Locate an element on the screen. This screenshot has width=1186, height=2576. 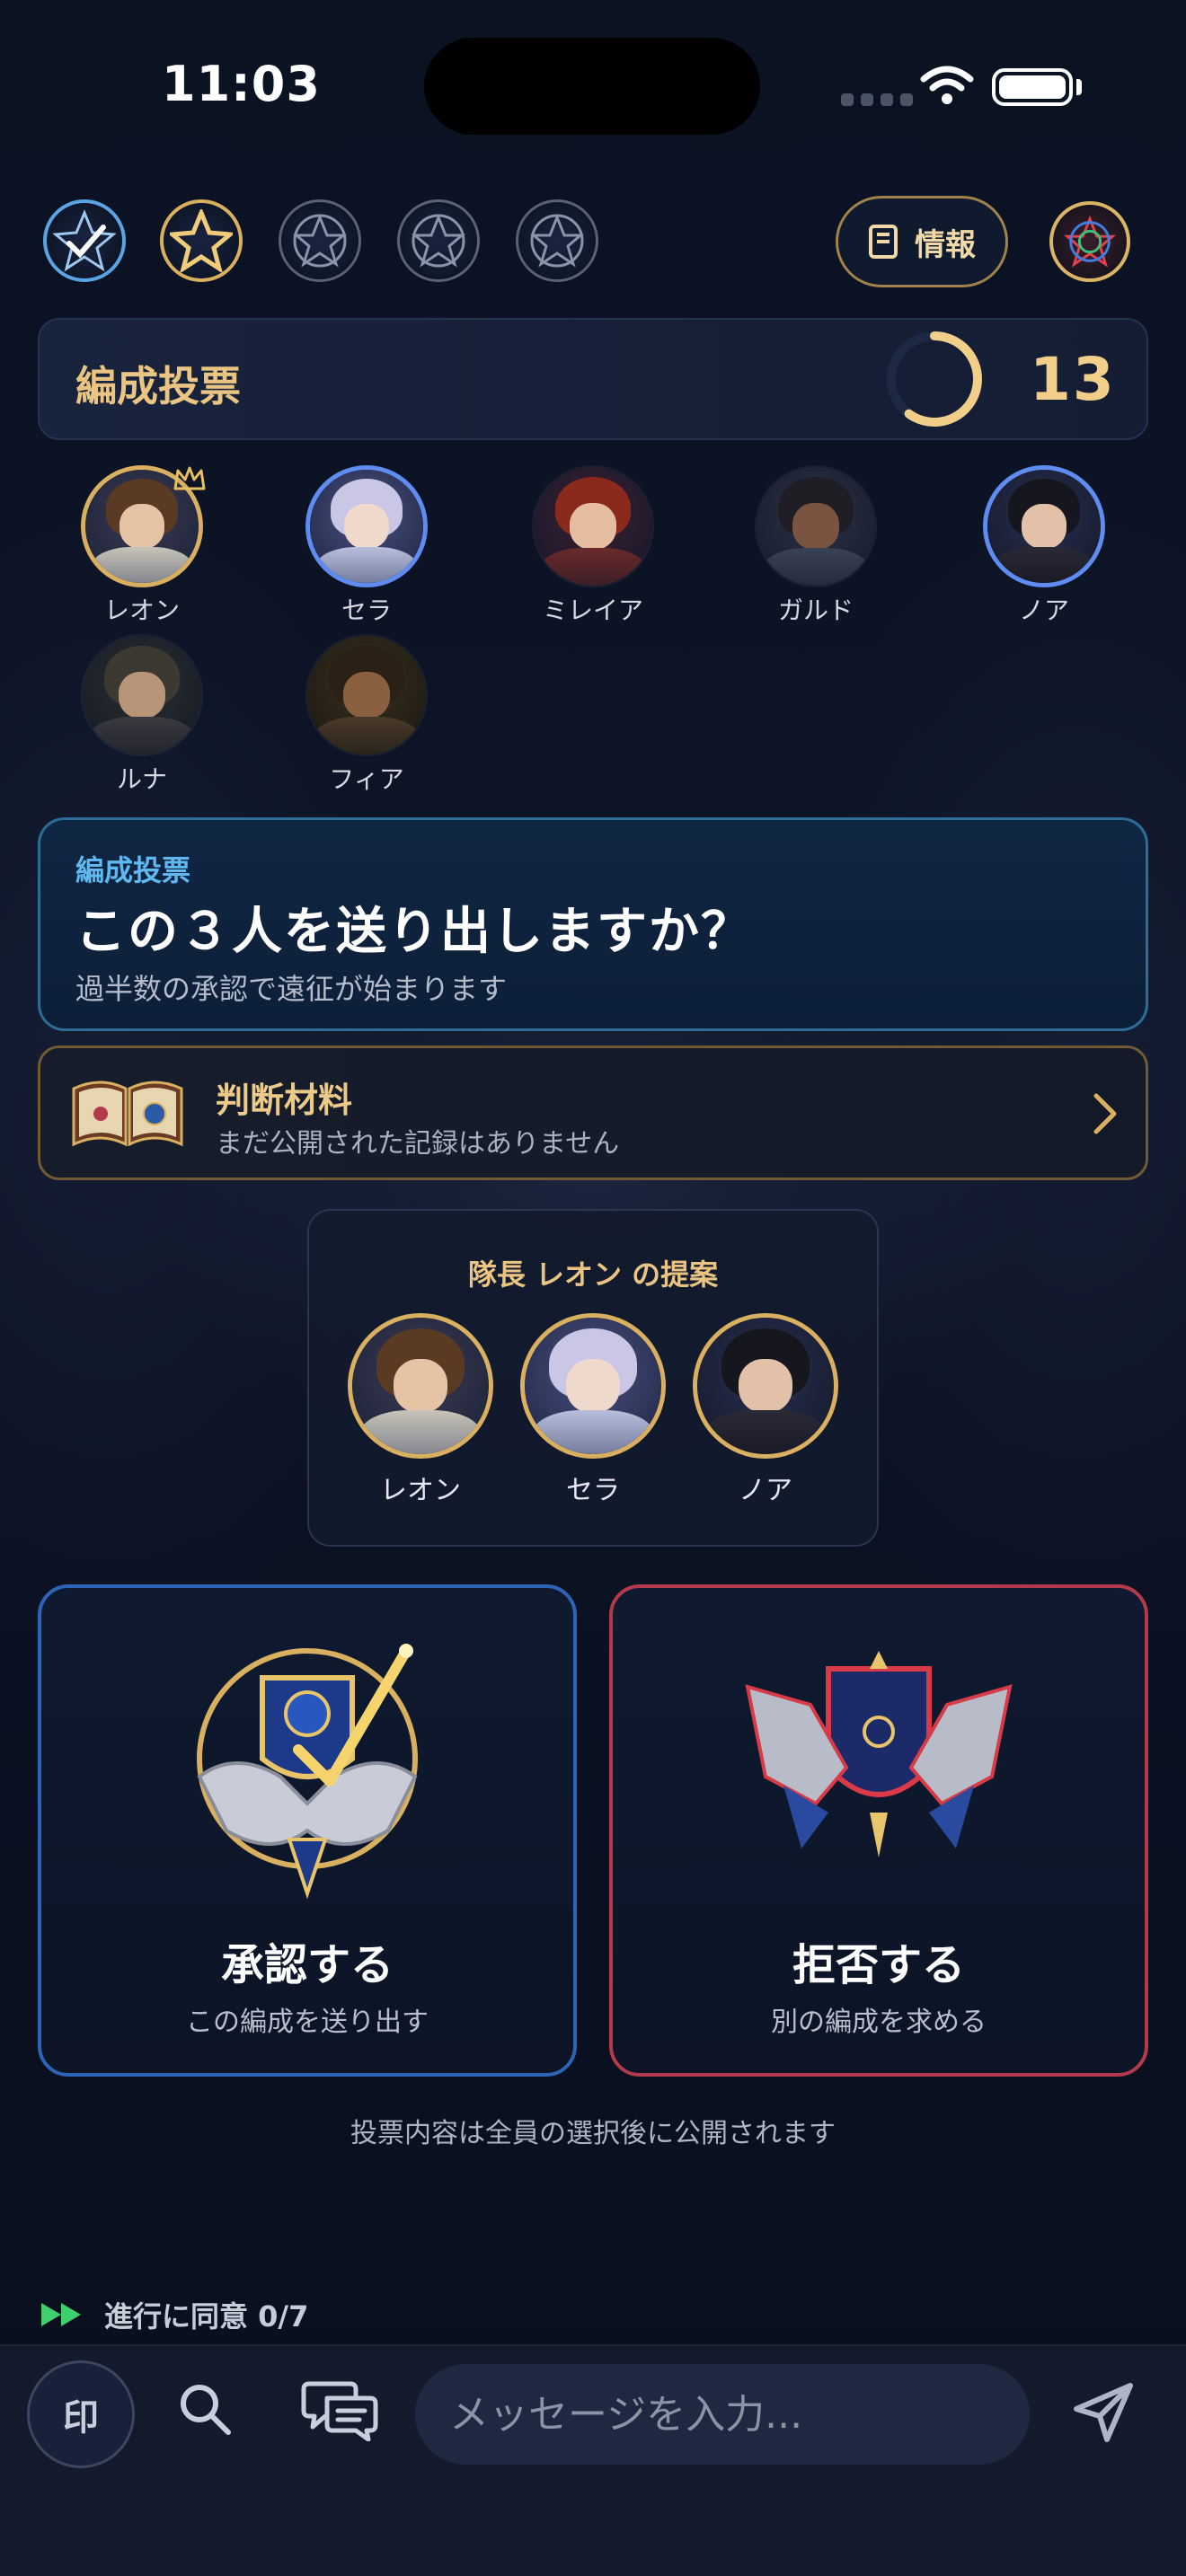
seal-button: 印 is located at coordinates (81, 2414).